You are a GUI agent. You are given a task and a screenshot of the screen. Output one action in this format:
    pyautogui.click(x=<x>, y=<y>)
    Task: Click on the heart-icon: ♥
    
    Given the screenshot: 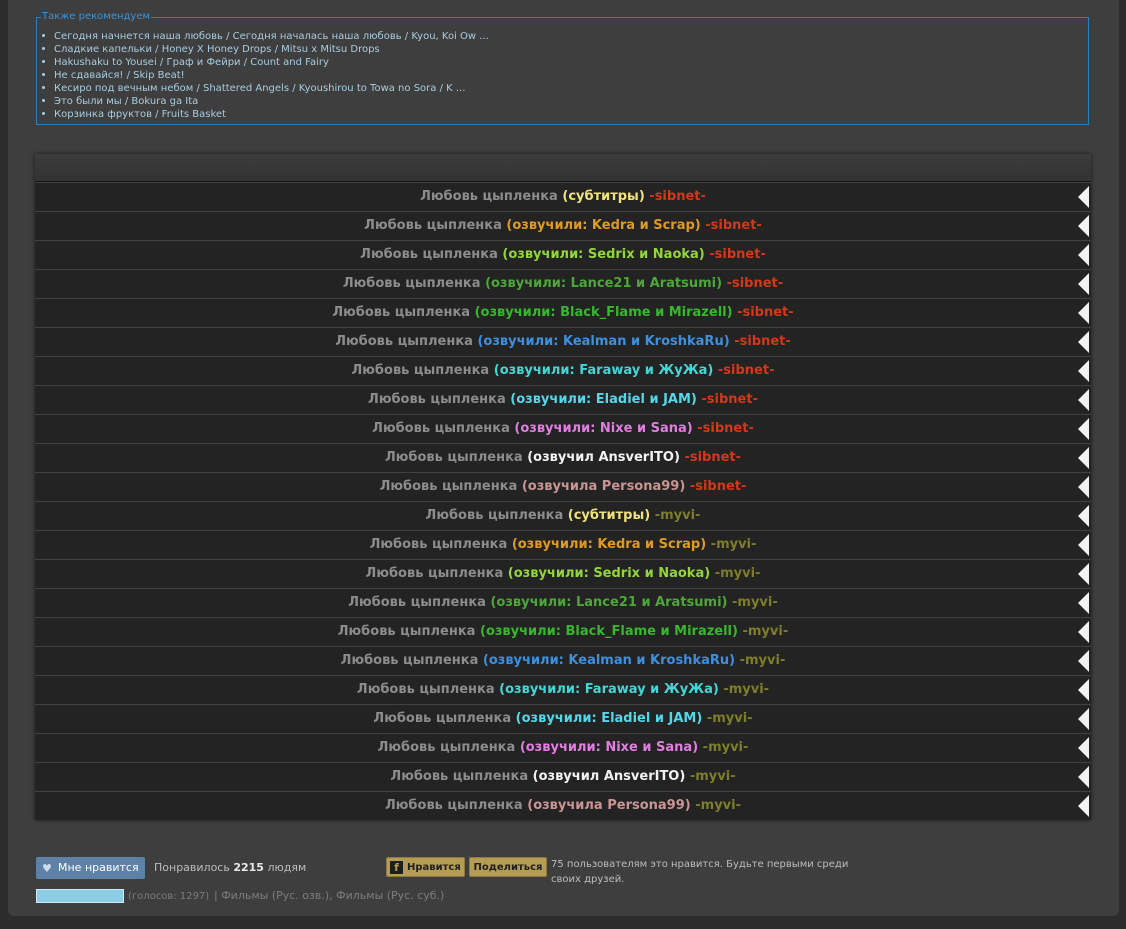 What is the action you would take?
    pyautogui.click(x=47, y=868)
    